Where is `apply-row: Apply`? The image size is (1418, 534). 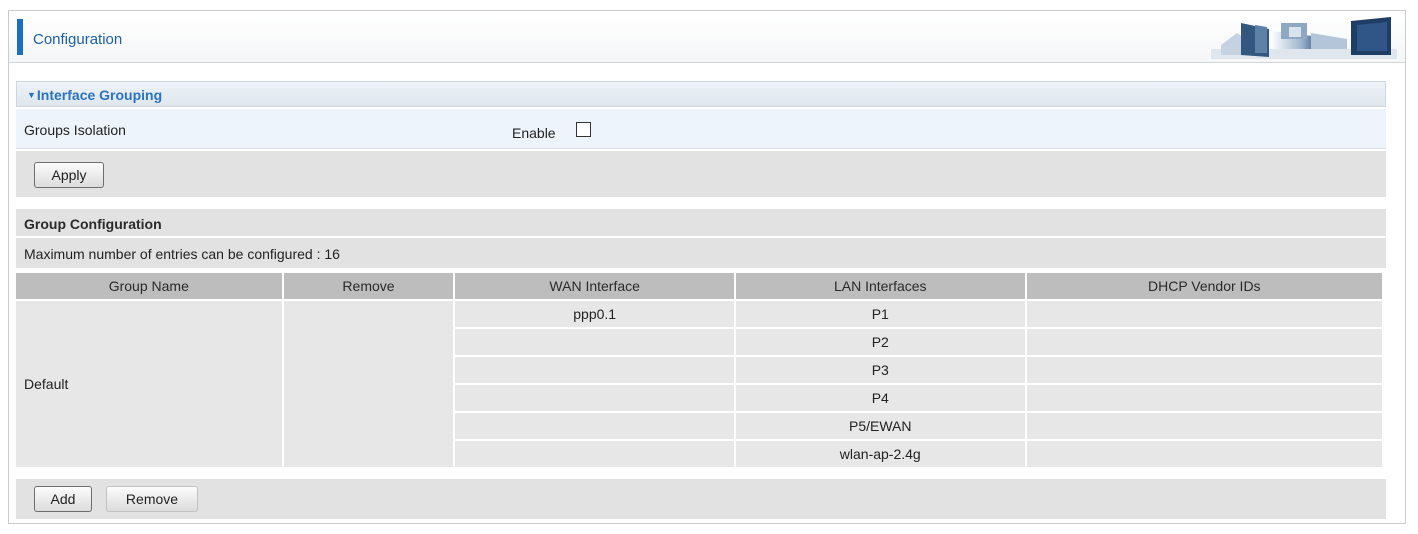 apply-row: Apply is located at coordinates (701, 174).